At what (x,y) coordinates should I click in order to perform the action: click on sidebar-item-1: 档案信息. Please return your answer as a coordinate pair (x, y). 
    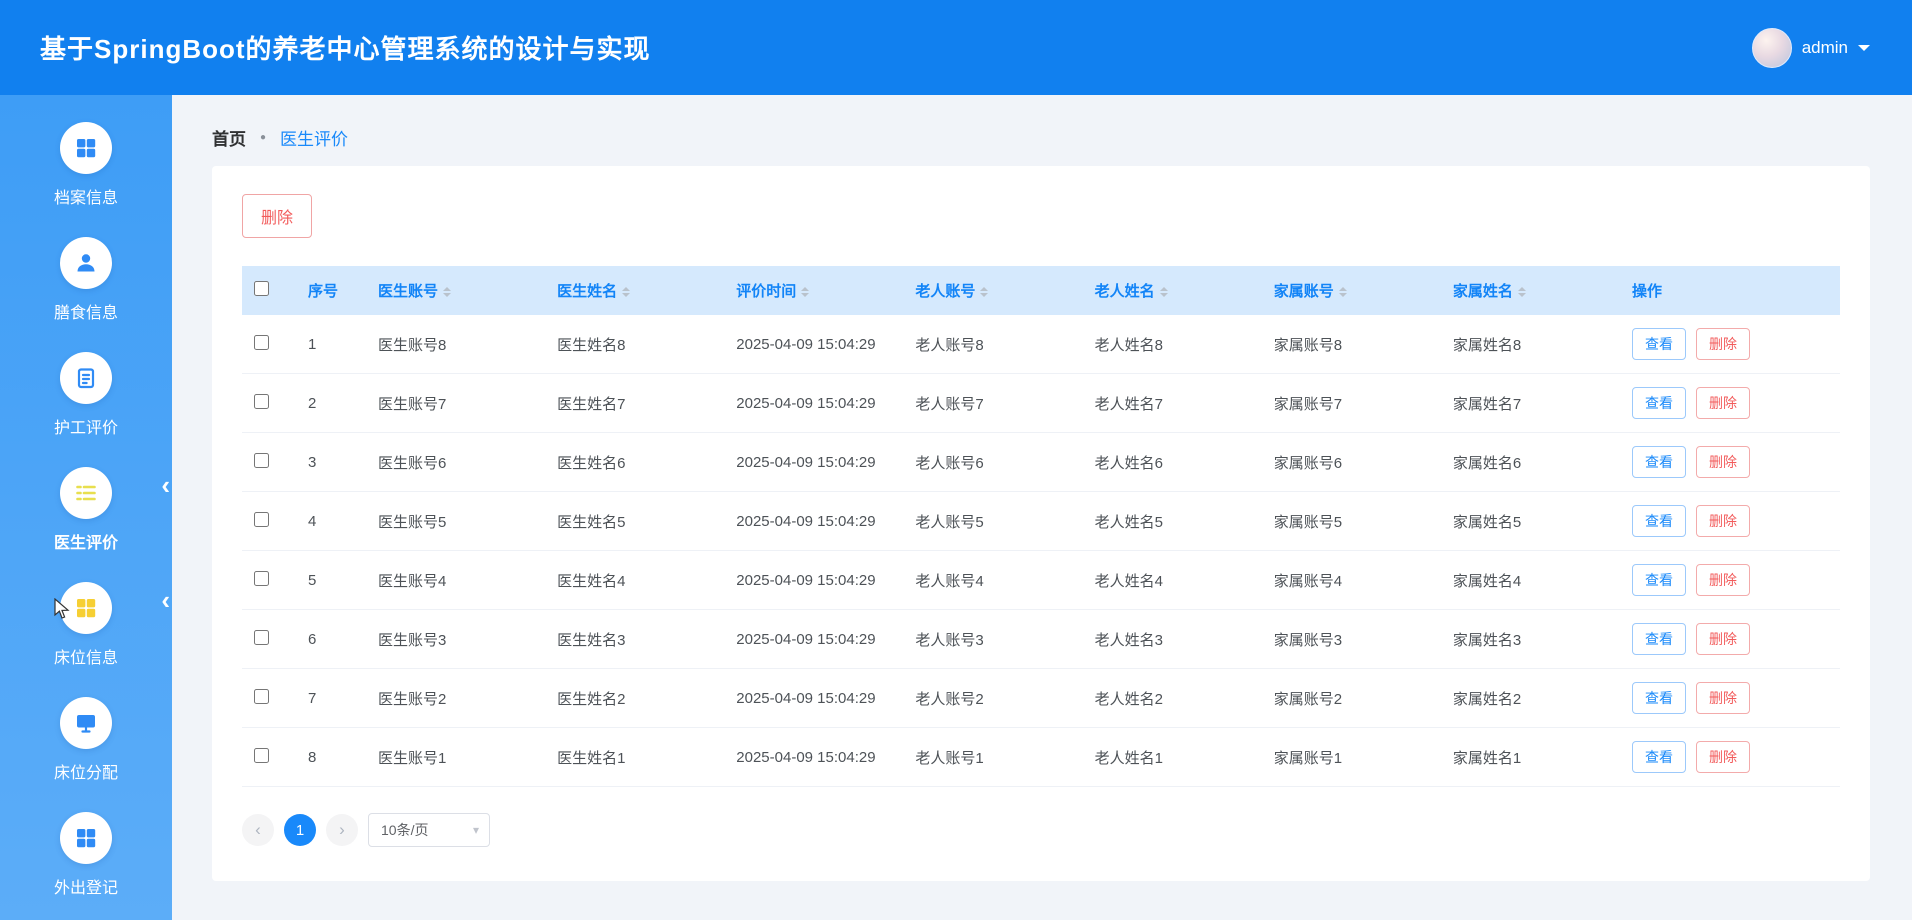
    Looking at the image, I should click on (86, 166).